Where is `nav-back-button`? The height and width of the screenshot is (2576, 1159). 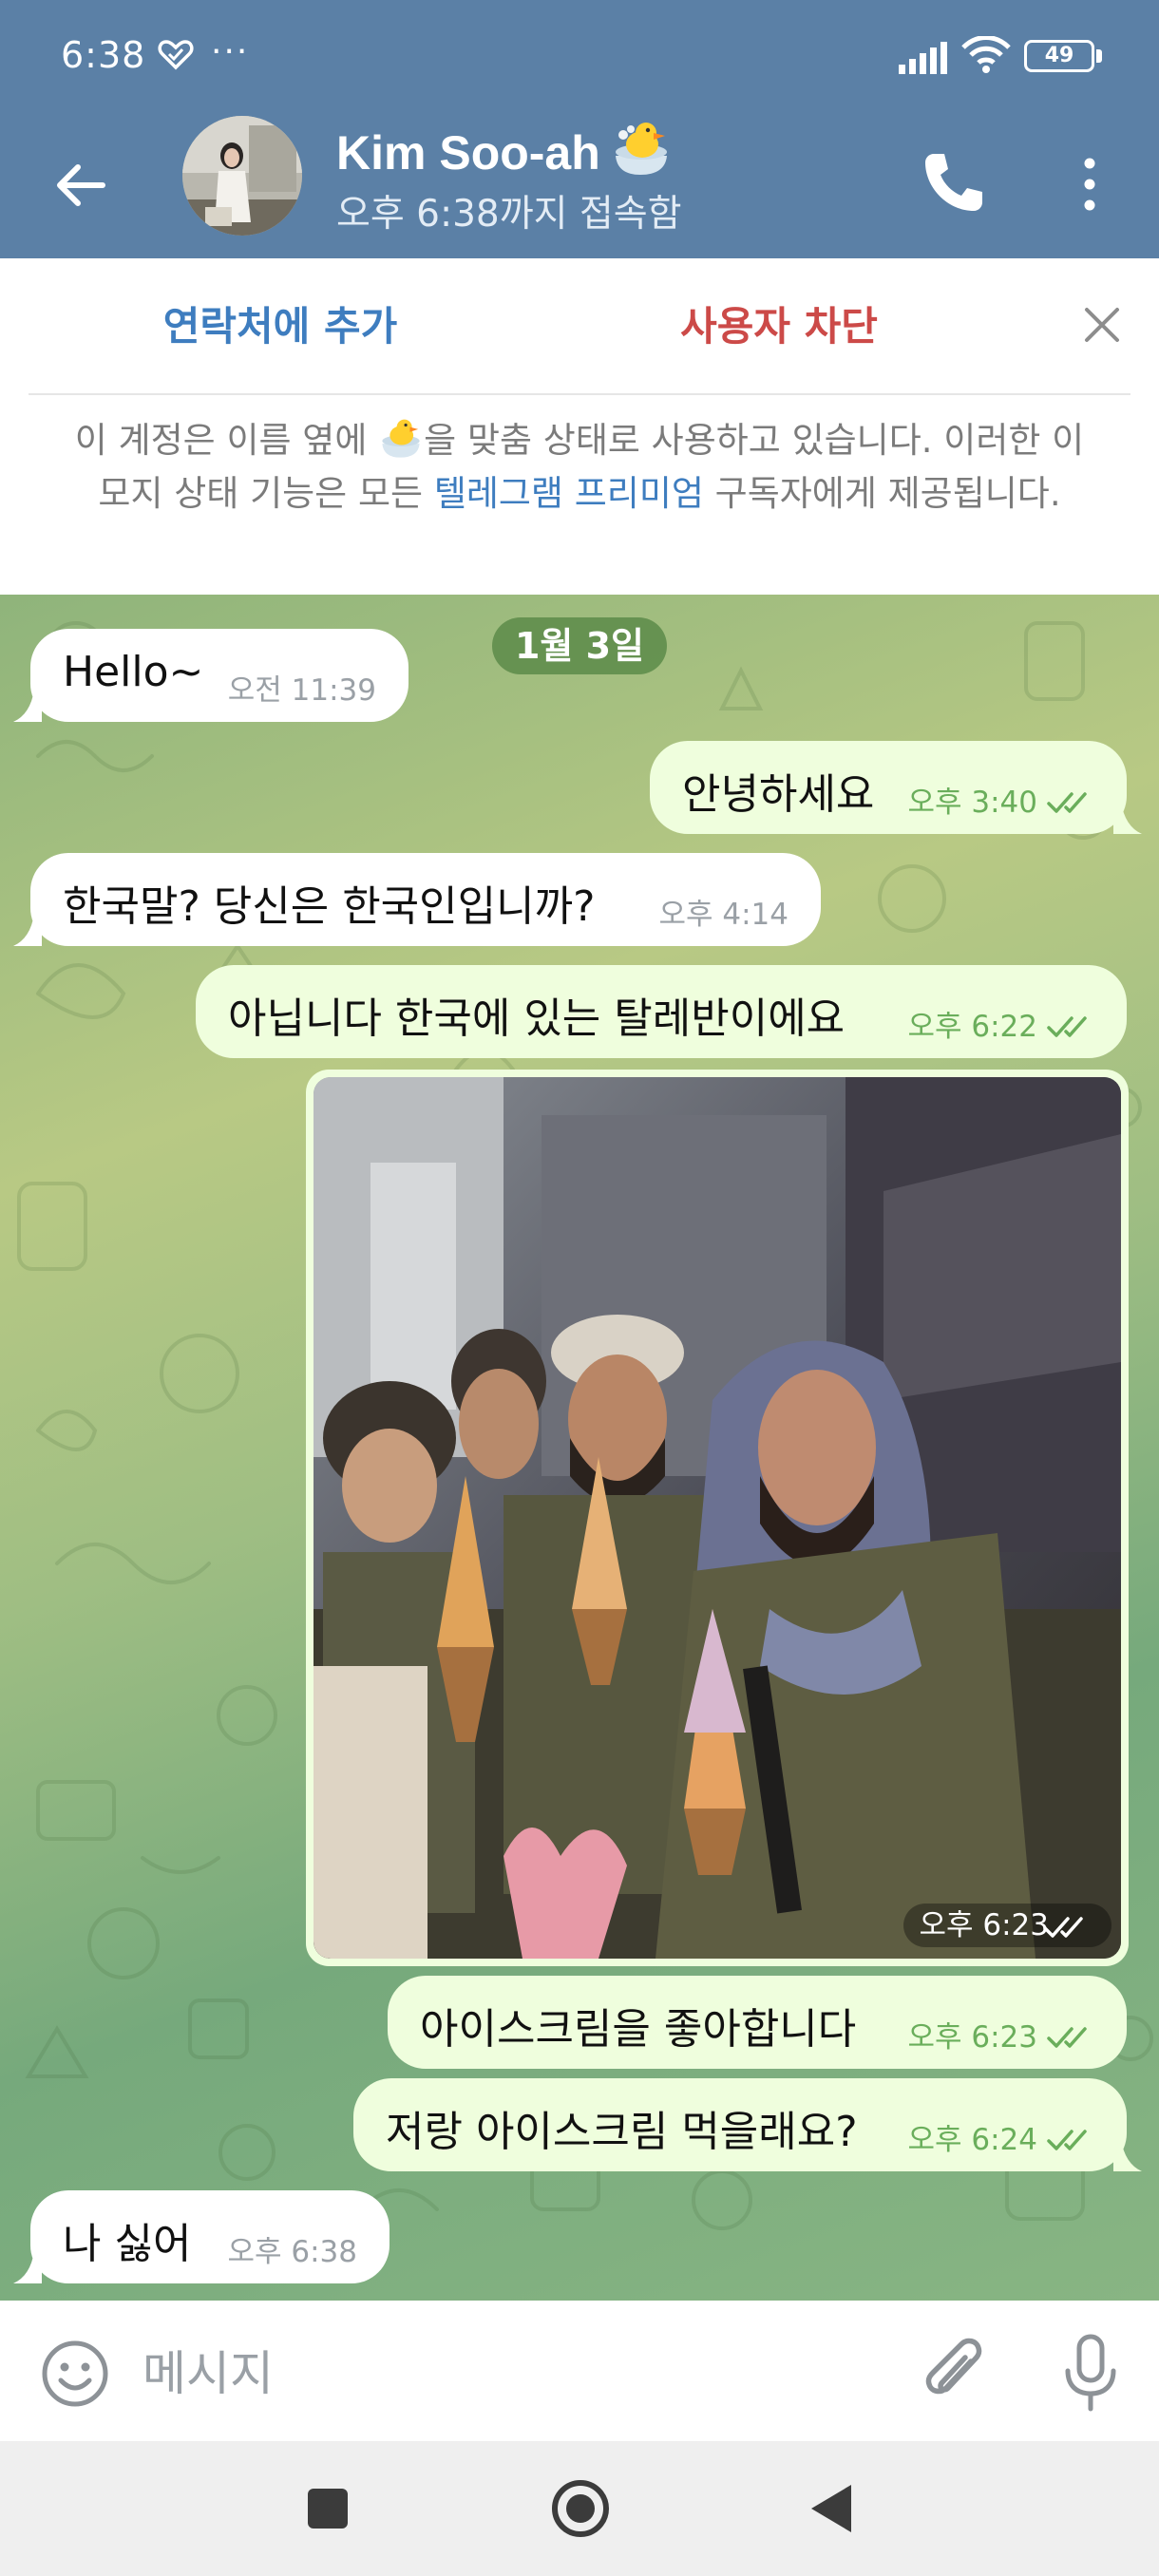
nav-back-button is located at coordinates (831, 2508).